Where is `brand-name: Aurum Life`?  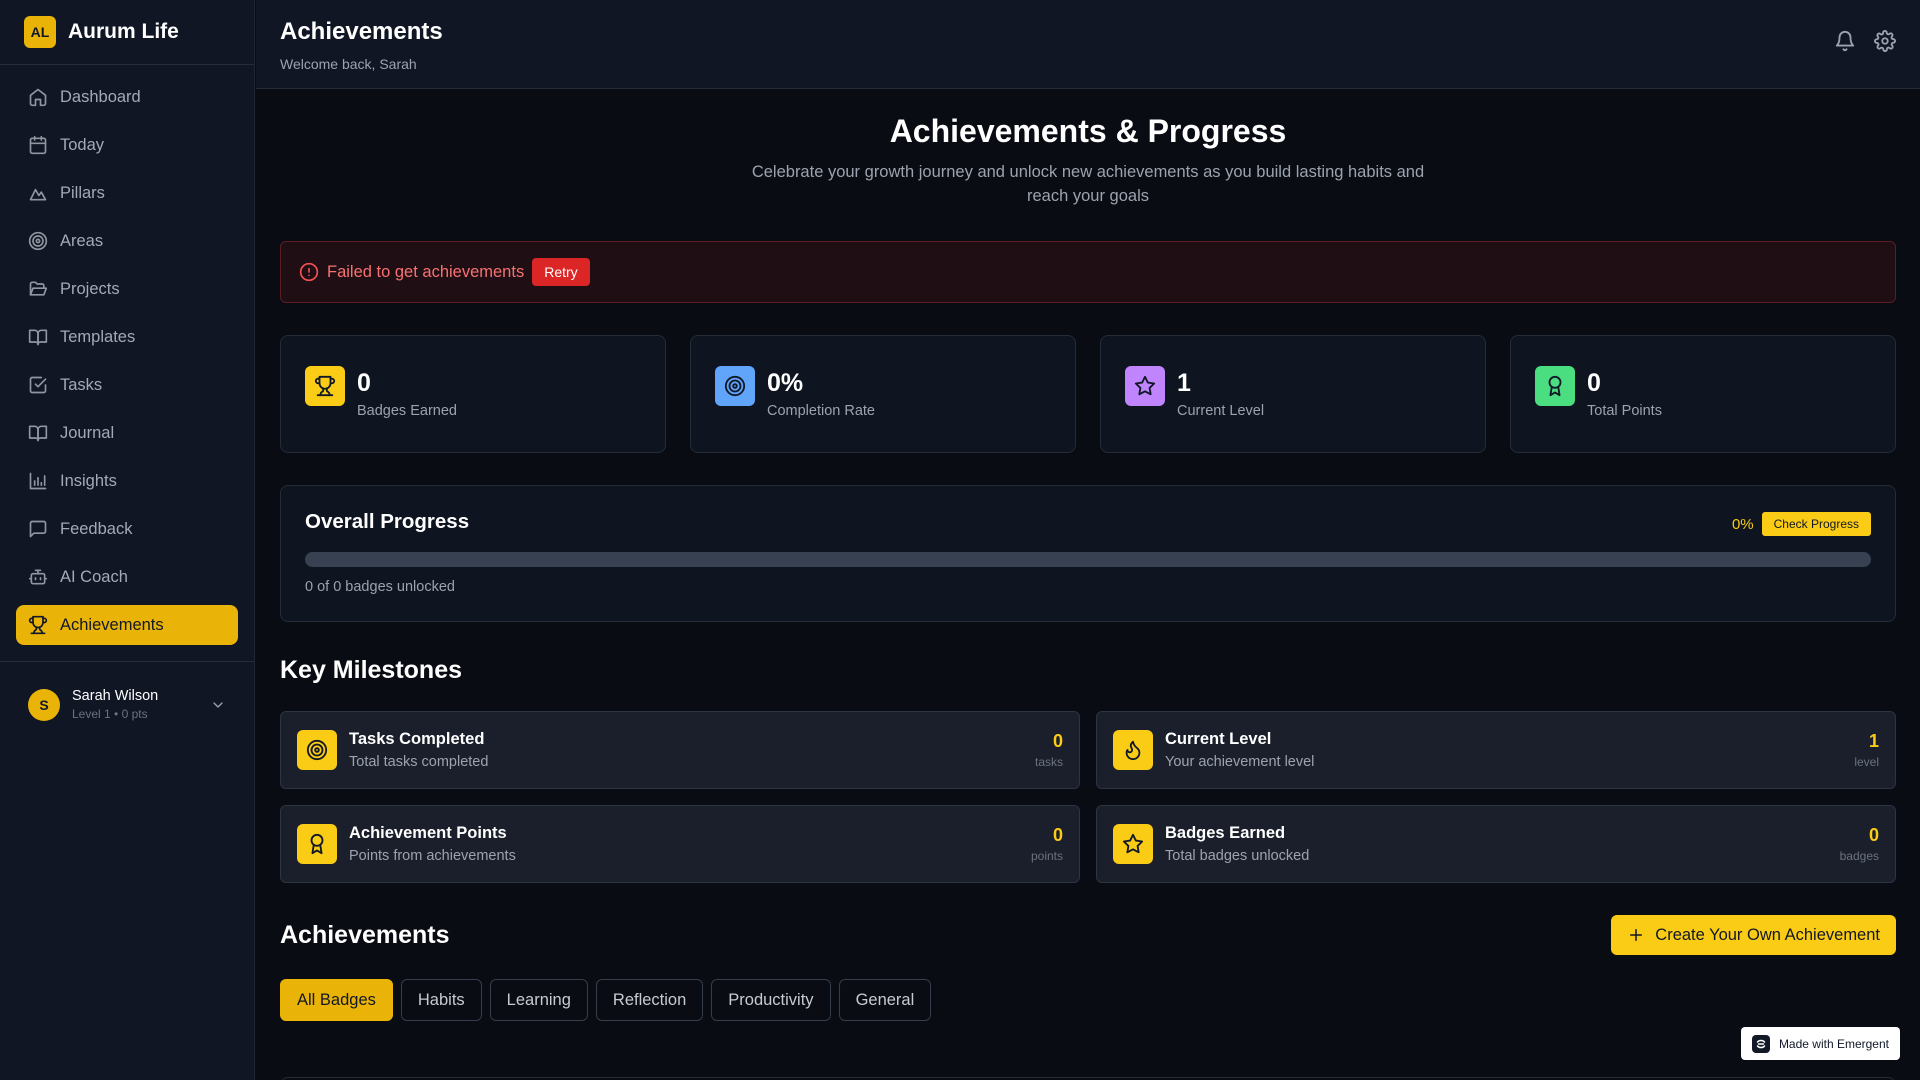
brand-name: Aurum Life is located at coordinates (123, 31).